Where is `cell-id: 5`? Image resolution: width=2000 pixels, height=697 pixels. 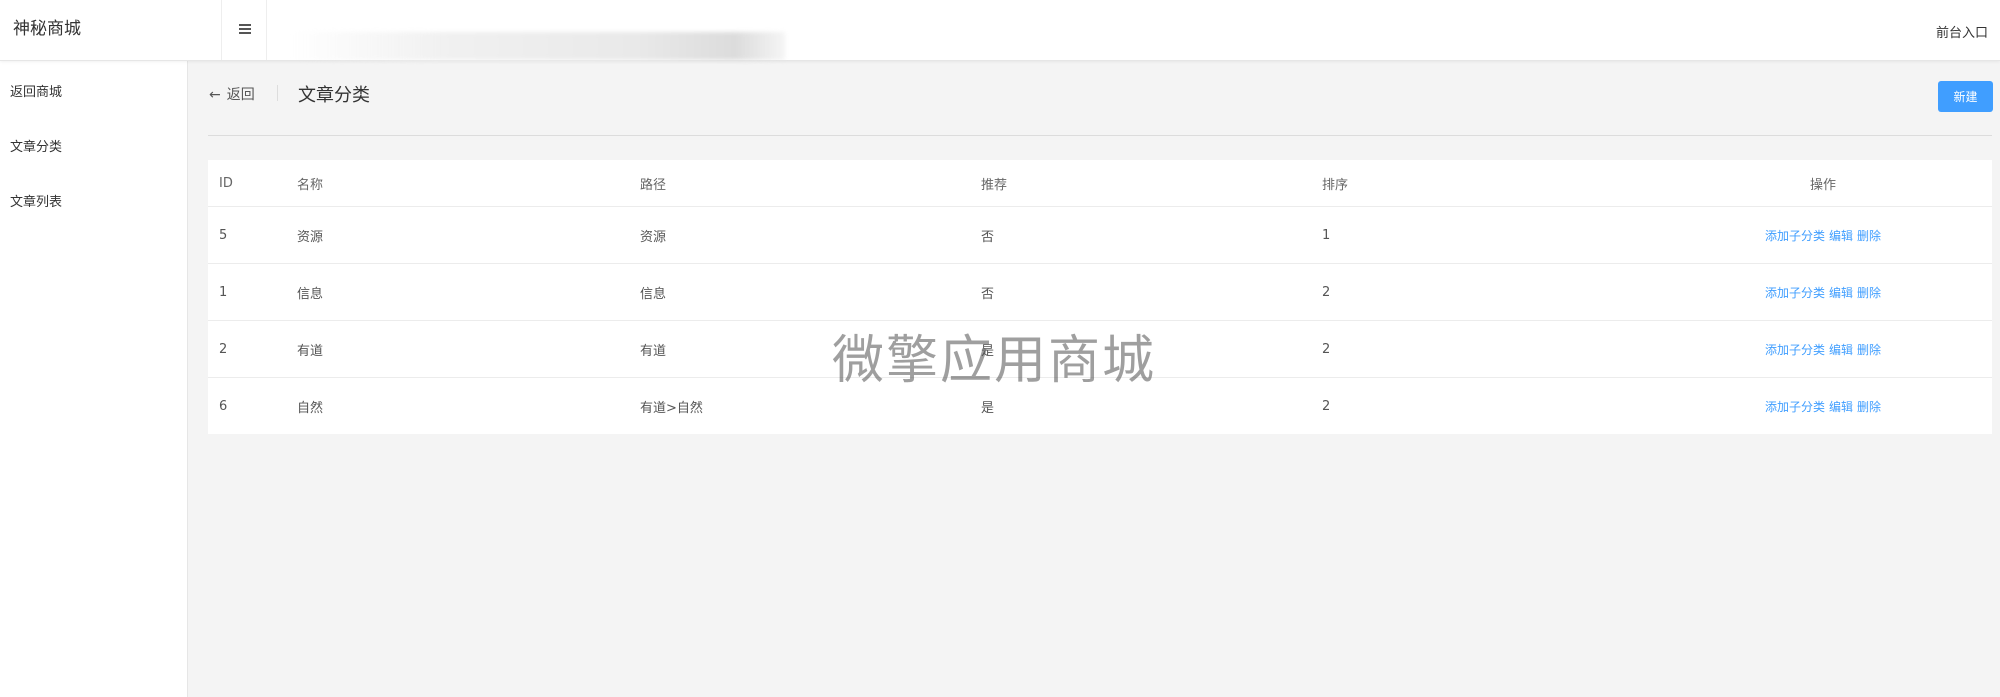
cell-id: 5 is located at coordinates (223, 235).